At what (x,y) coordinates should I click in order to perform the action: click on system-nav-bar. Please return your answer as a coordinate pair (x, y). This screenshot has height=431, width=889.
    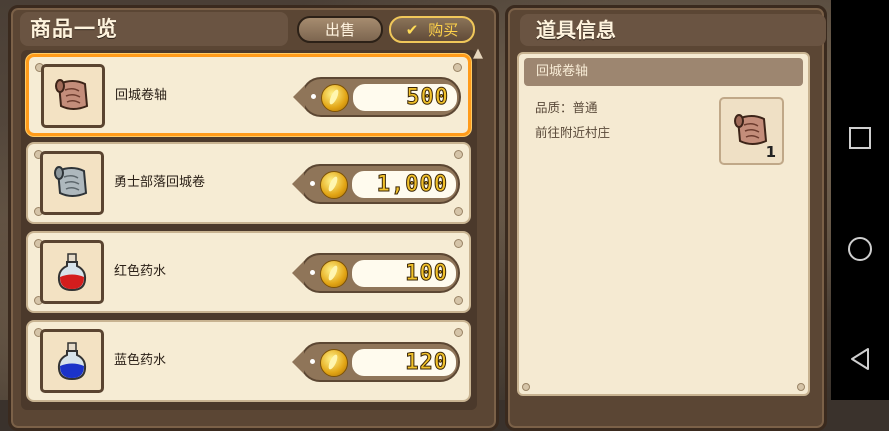
    Looking at the image, I should click on (860, 200).